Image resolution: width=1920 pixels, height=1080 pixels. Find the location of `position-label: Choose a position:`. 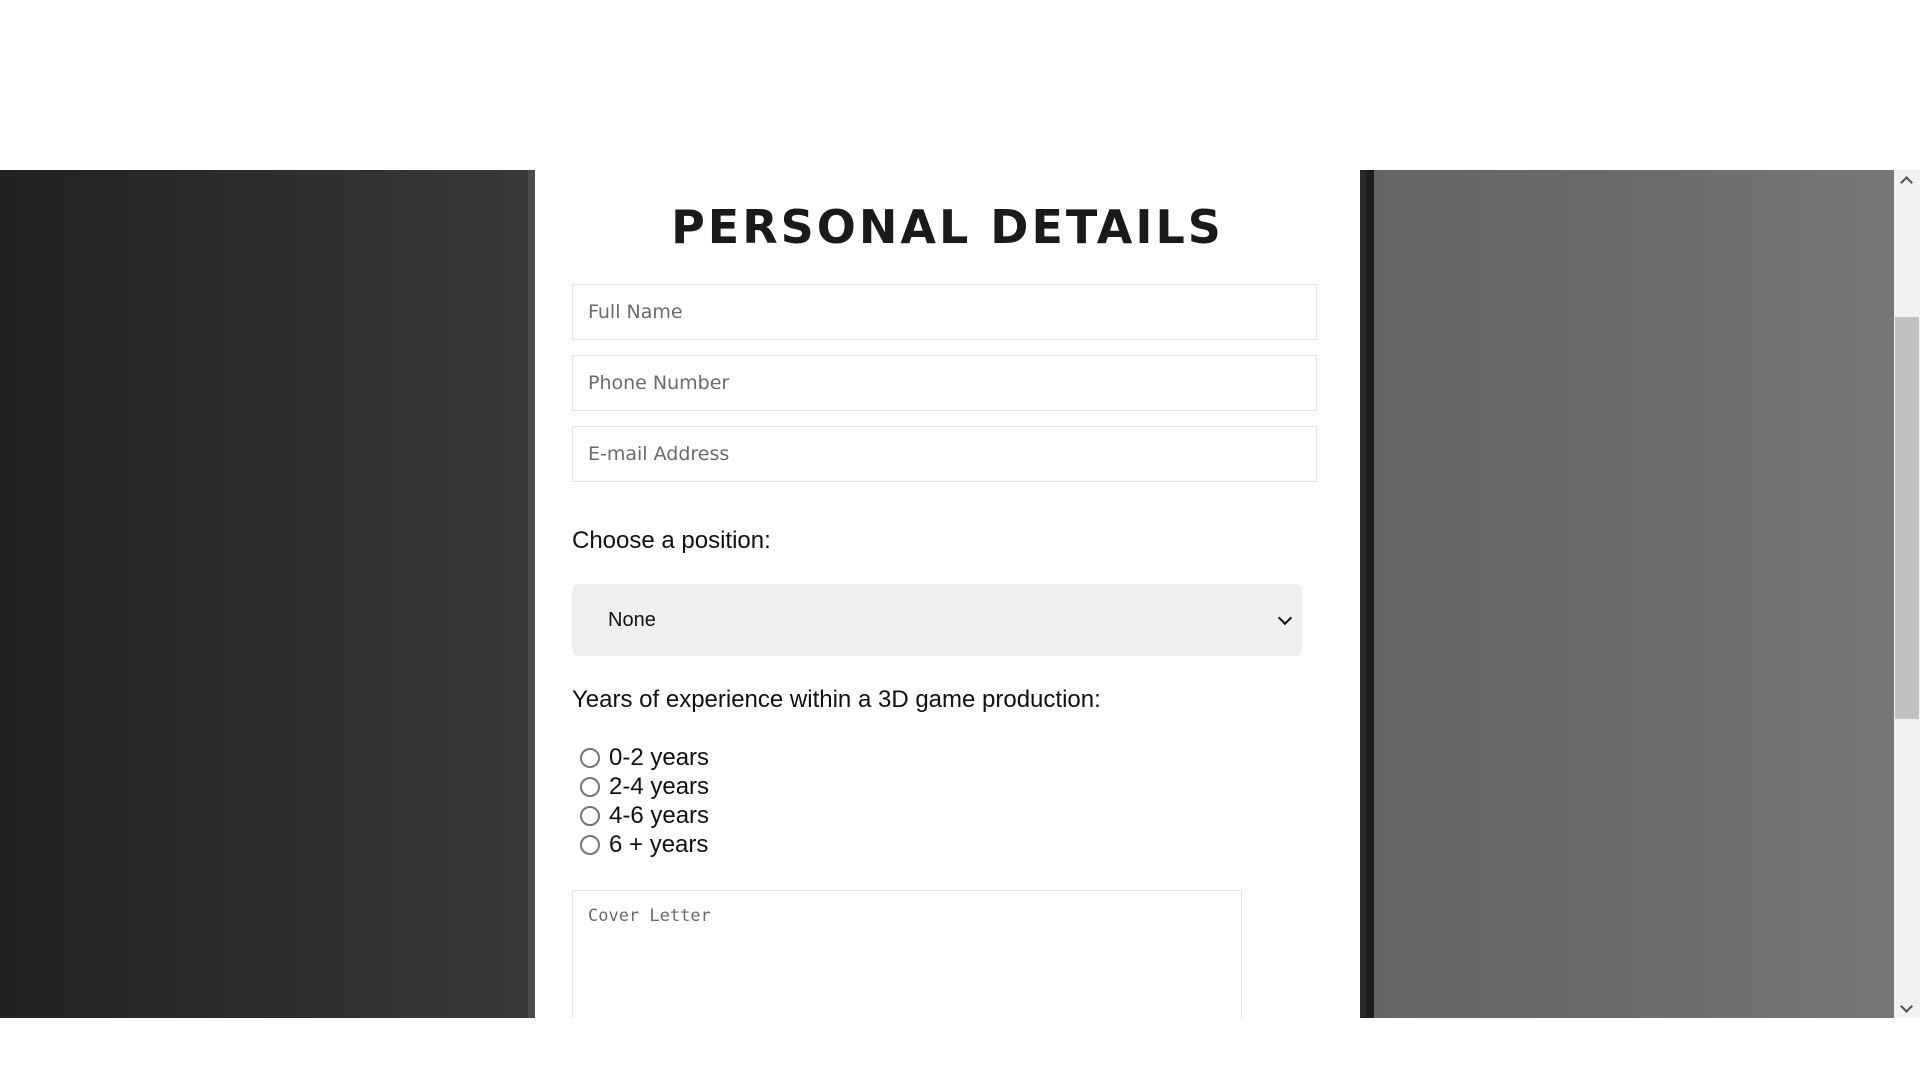

position-label: Choose a position: is located at coordinates (671, 540).